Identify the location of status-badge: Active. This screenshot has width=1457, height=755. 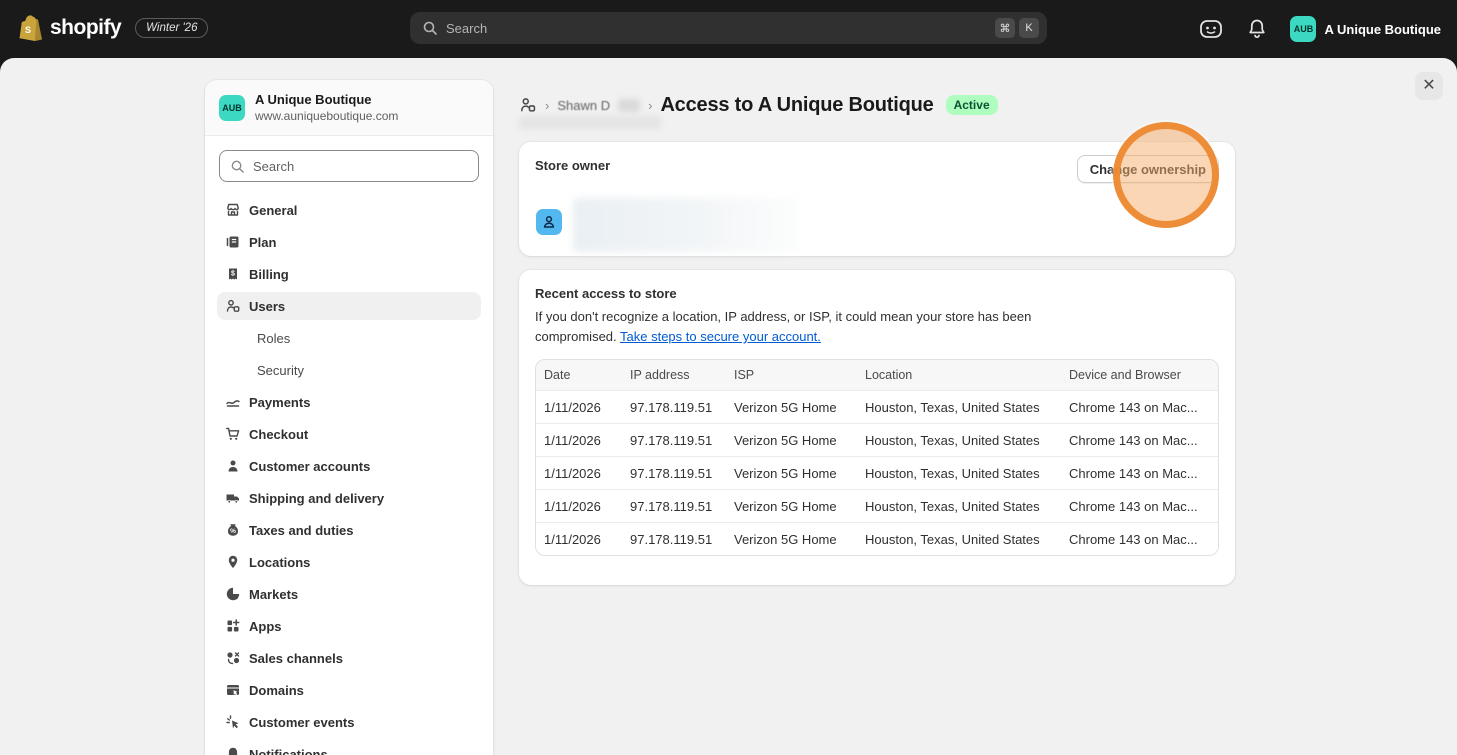
(971, 105).